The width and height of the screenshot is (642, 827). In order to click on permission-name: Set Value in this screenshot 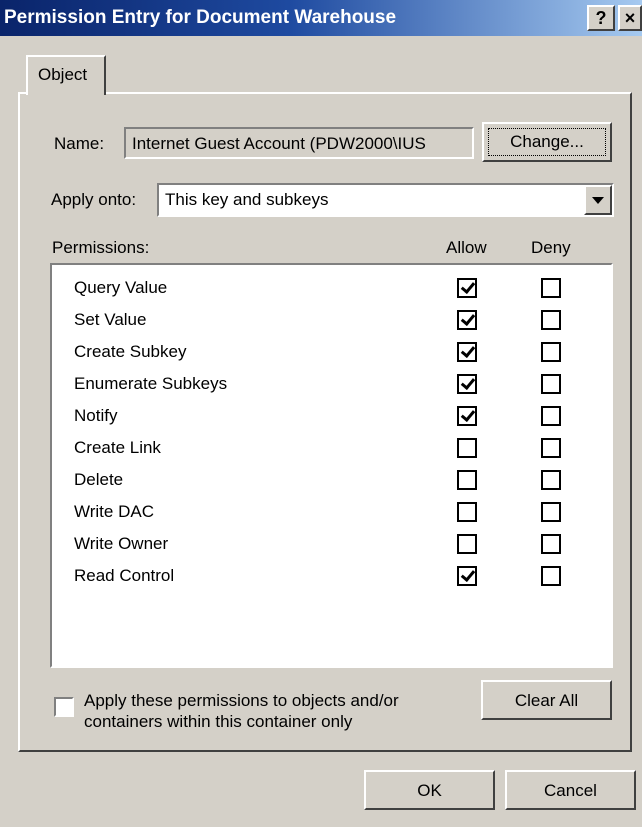, I will do `click(110, 319)`.